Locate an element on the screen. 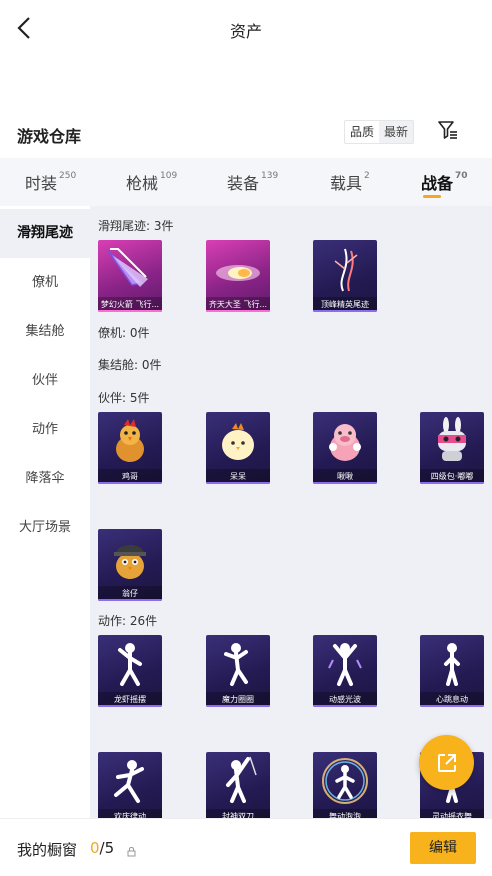 This screenshot has width=492, height=876. item-card: 舞动泡泡 is located at coordinates (345, 785).